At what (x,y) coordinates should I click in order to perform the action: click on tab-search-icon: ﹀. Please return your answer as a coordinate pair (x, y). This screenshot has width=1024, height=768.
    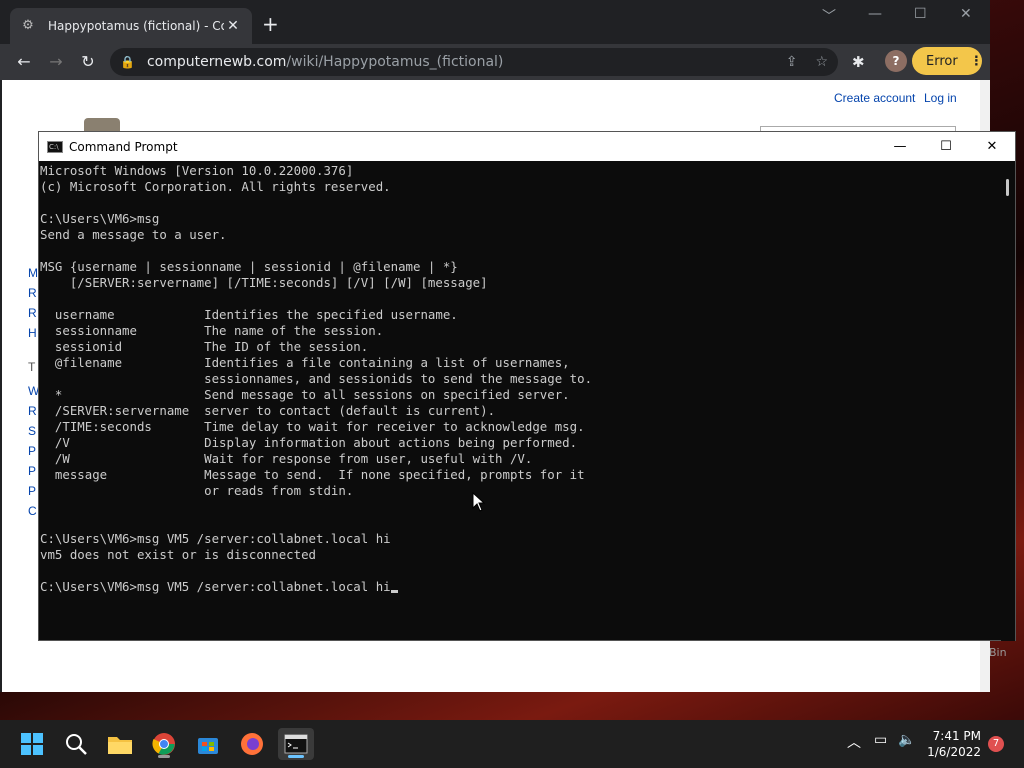
    Looking at the image, I should click on (829, 16).